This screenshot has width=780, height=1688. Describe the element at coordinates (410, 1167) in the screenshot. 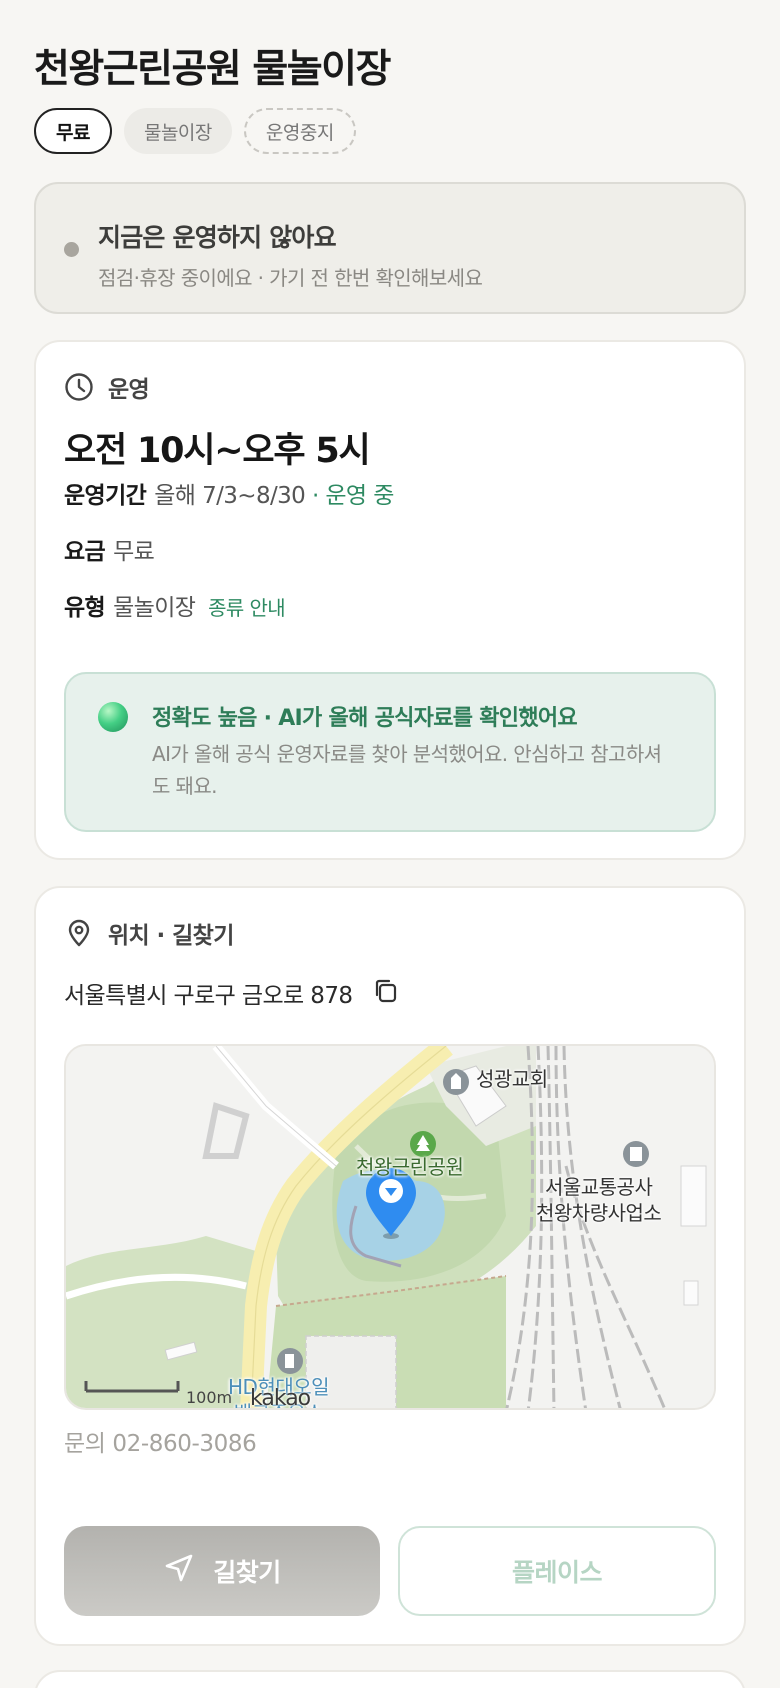

I see `map-label-park: 천왕근린공원` at that location.